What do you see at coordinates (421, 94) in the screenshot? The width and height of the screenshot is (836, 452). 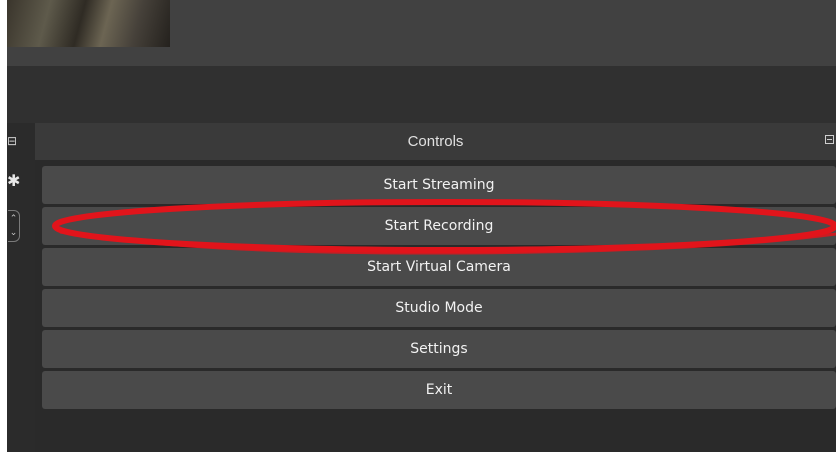 I see `dock-separator` at bounding box center [421, 94].